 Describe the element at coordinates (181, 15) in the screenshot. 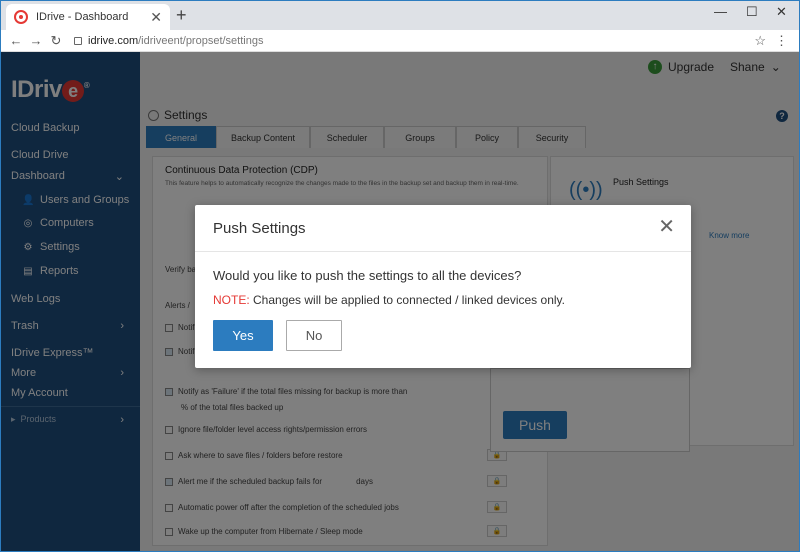

I see `new-tab-icon: +` at that location.